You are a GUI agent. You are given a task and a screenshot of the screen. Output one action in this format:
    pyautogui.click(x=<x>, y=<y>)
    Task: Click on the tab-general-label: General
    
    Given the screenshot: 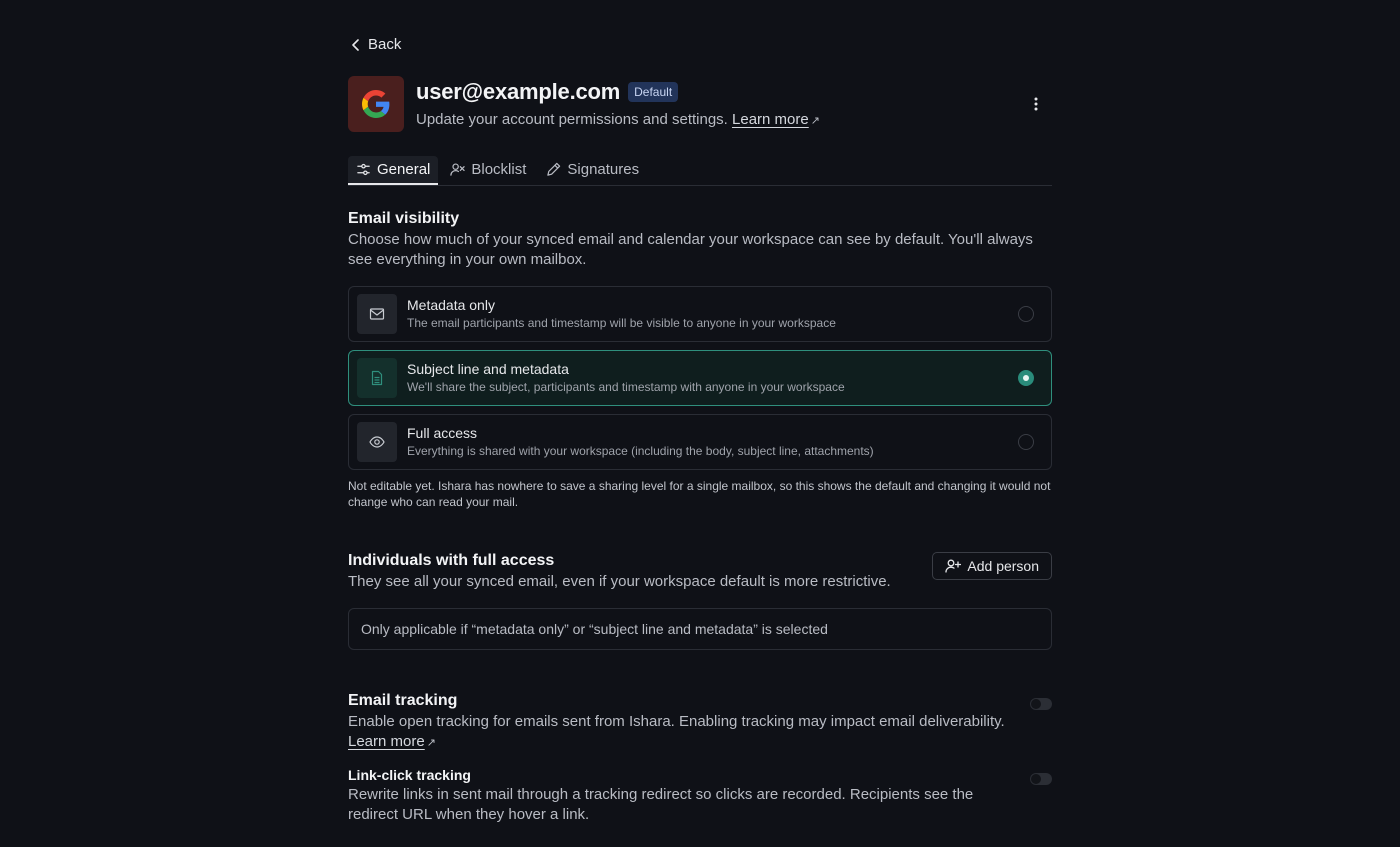 What is the action you would take?
    pyautogui.click(x=404, y=169)
    